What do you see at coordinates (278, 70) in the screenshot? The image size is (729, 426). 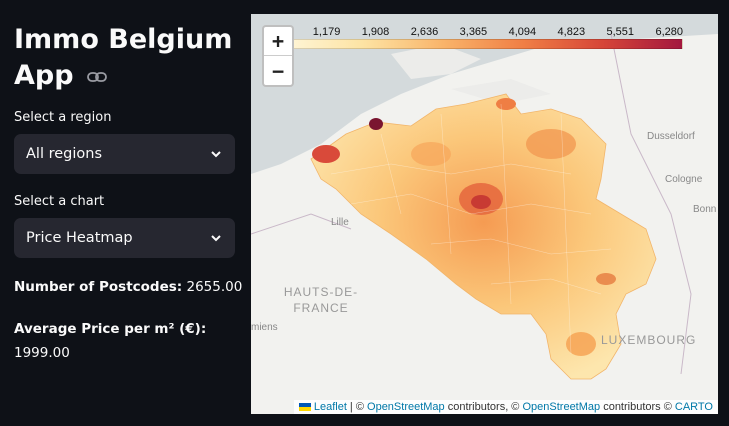 I see `zoom-out-button: −` at bounding box center [278, 70].